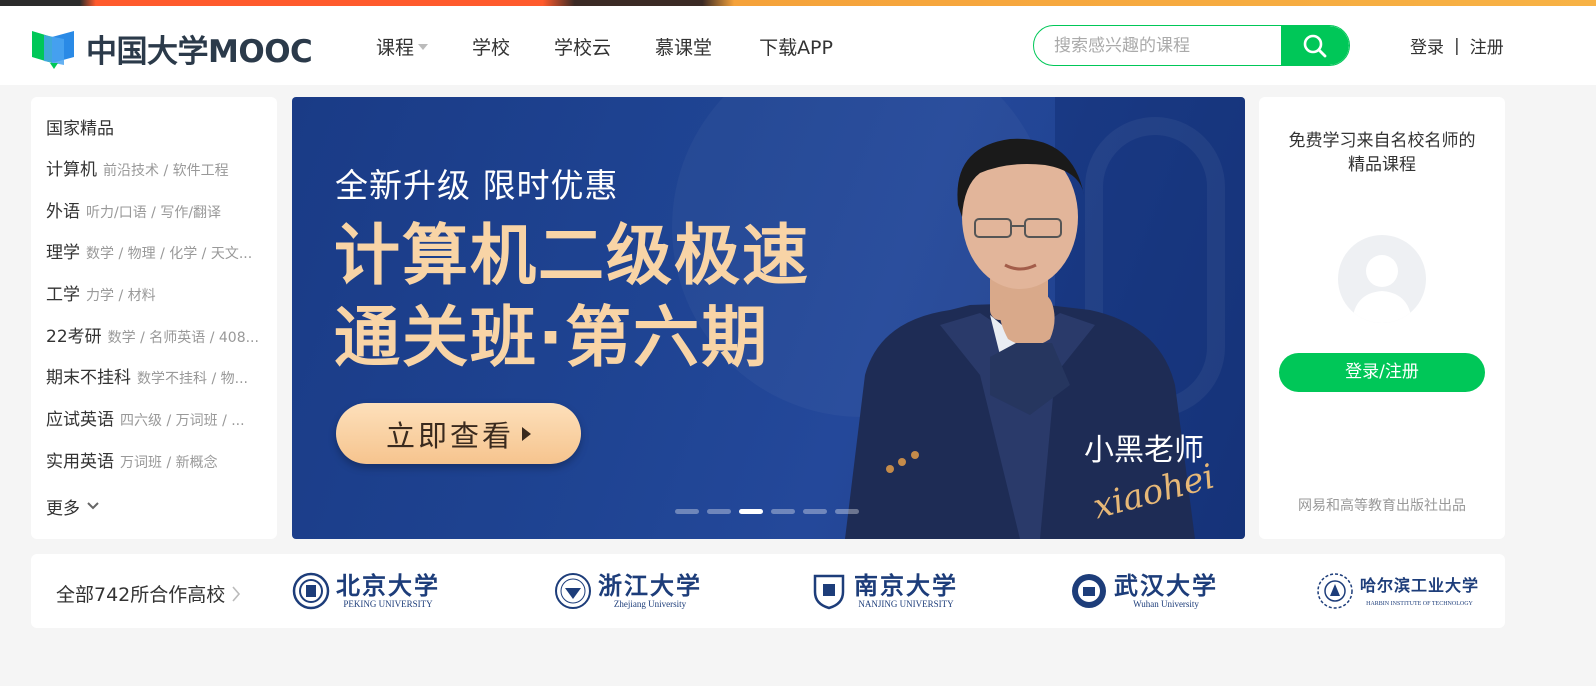 The width and height of the screenshot is (1596, 686). I want to click on category-title: 国家精品, so click(161, 129).